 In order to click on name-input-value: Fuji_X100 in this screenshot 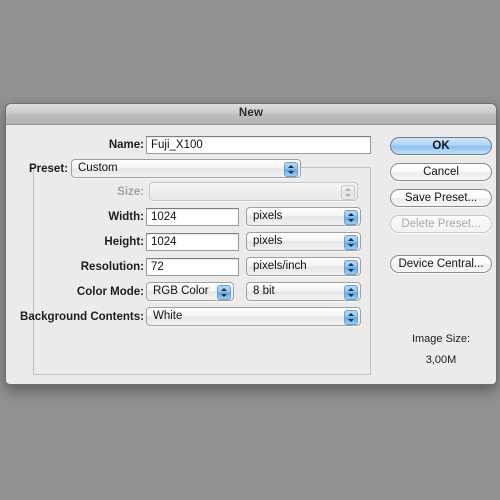, I will do `click(177, 145)`.